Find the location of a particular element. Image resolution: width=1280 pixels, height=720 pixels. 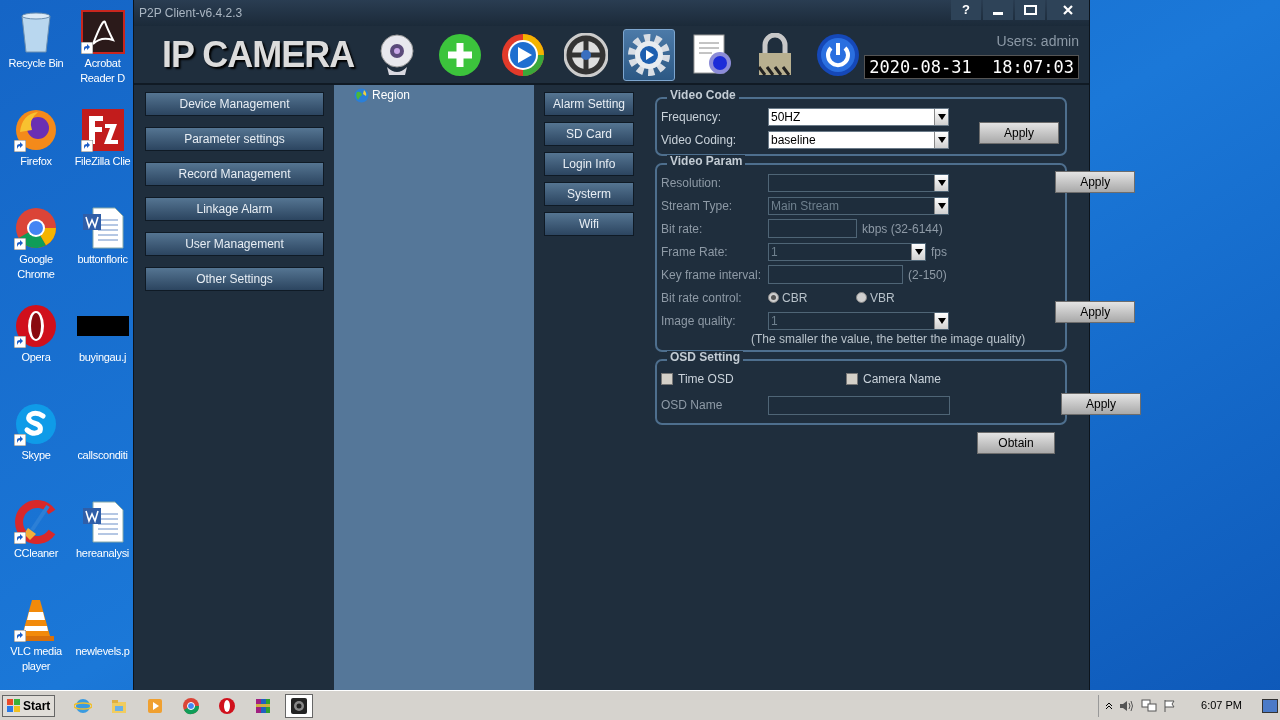

field-label: Resolution: is located at coordinates (692, 183).